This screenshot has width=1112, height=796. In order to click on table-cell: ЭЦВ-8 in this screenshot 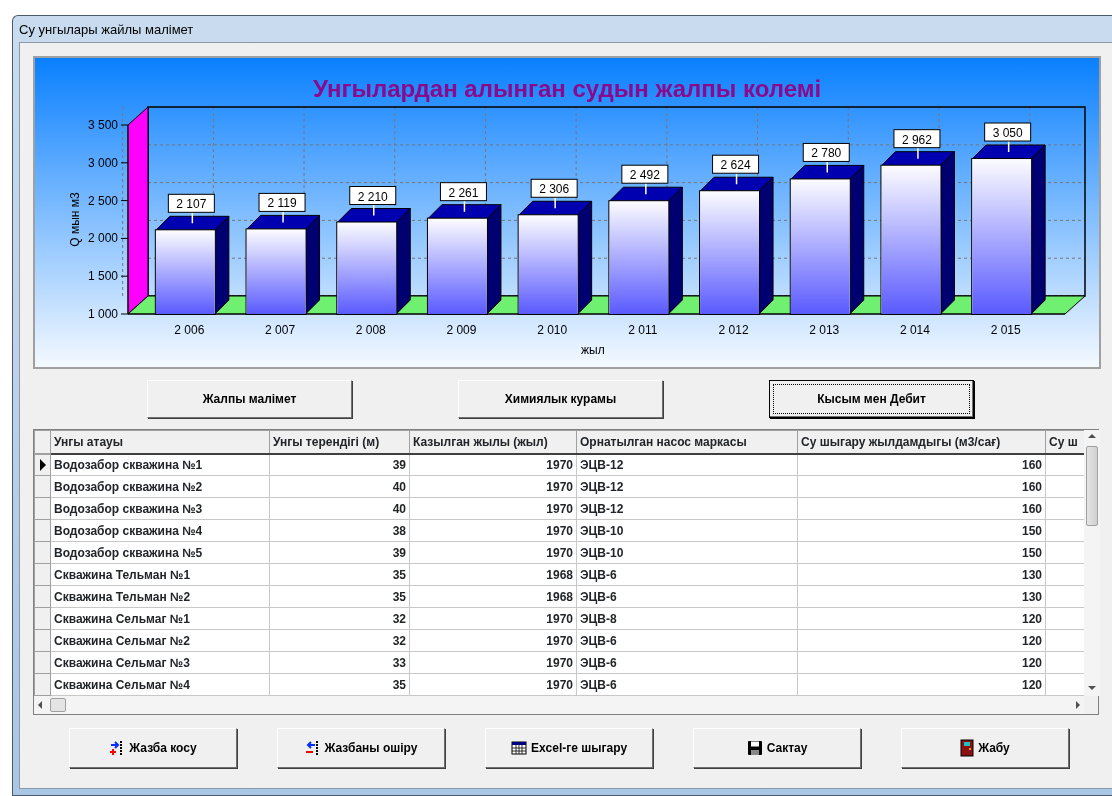, I will do `click(687, 618)`.